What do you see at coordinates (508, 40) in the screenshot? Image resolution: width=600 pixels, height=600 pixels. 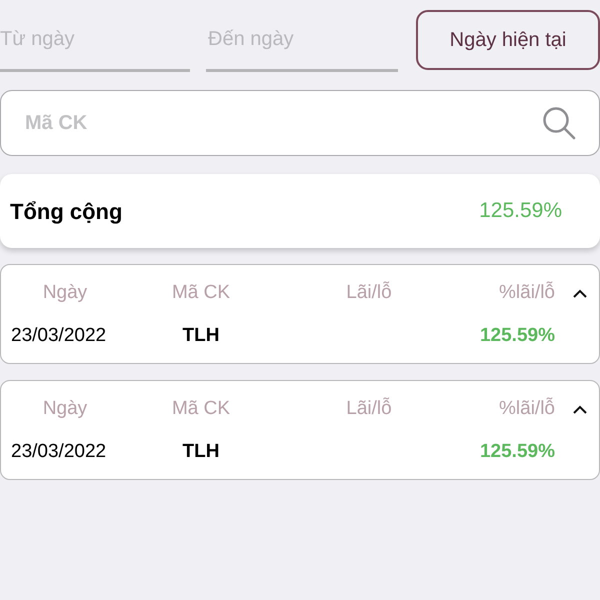 I see `today-button: Ngày hiện tại` at bounding box center [508, 40].